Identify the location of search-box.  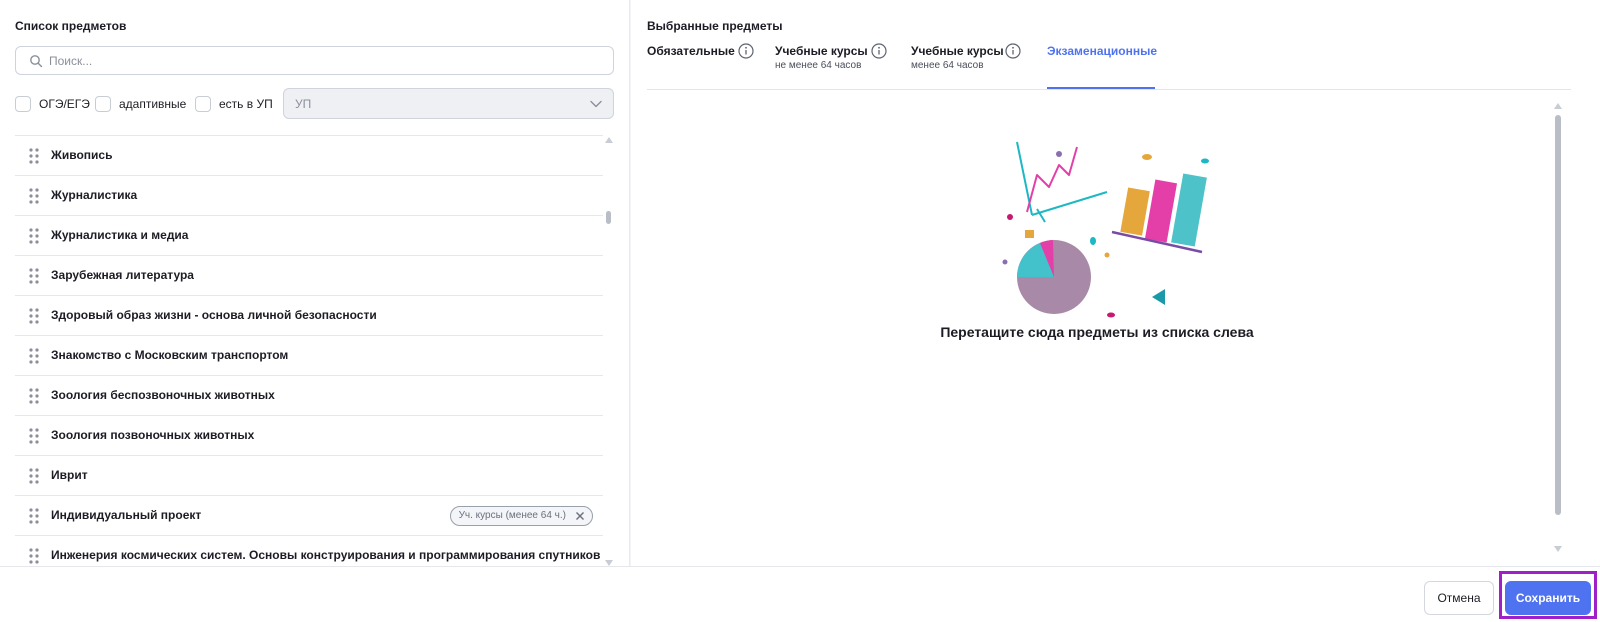
(314, 60).